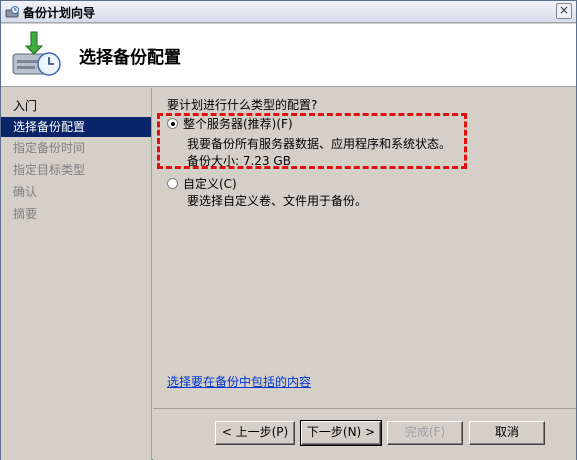  I want to click on window-title: 备份计划向导, so click(59, 13).